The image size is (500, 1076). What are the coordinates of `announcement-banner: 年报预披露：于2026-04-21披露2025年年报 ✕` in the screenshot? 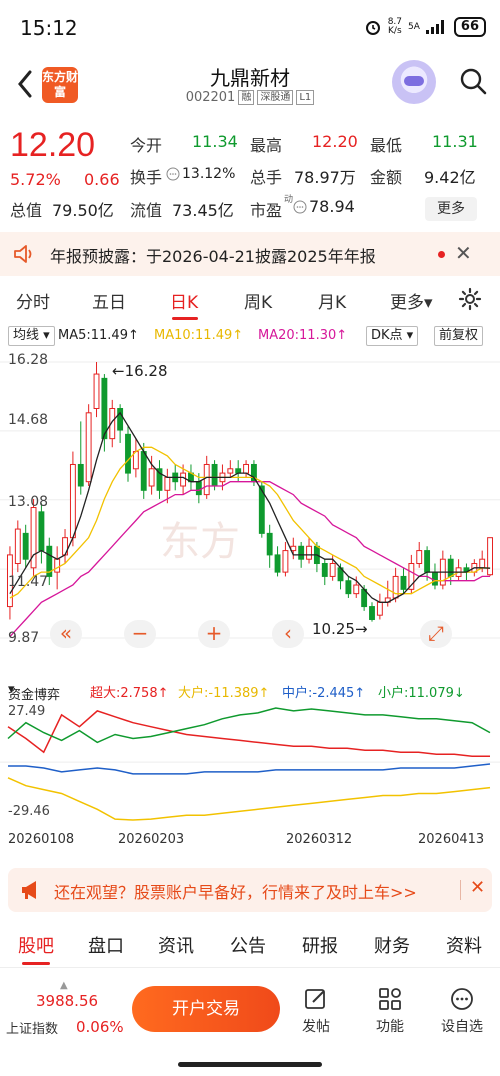 It's located at (250, 254).